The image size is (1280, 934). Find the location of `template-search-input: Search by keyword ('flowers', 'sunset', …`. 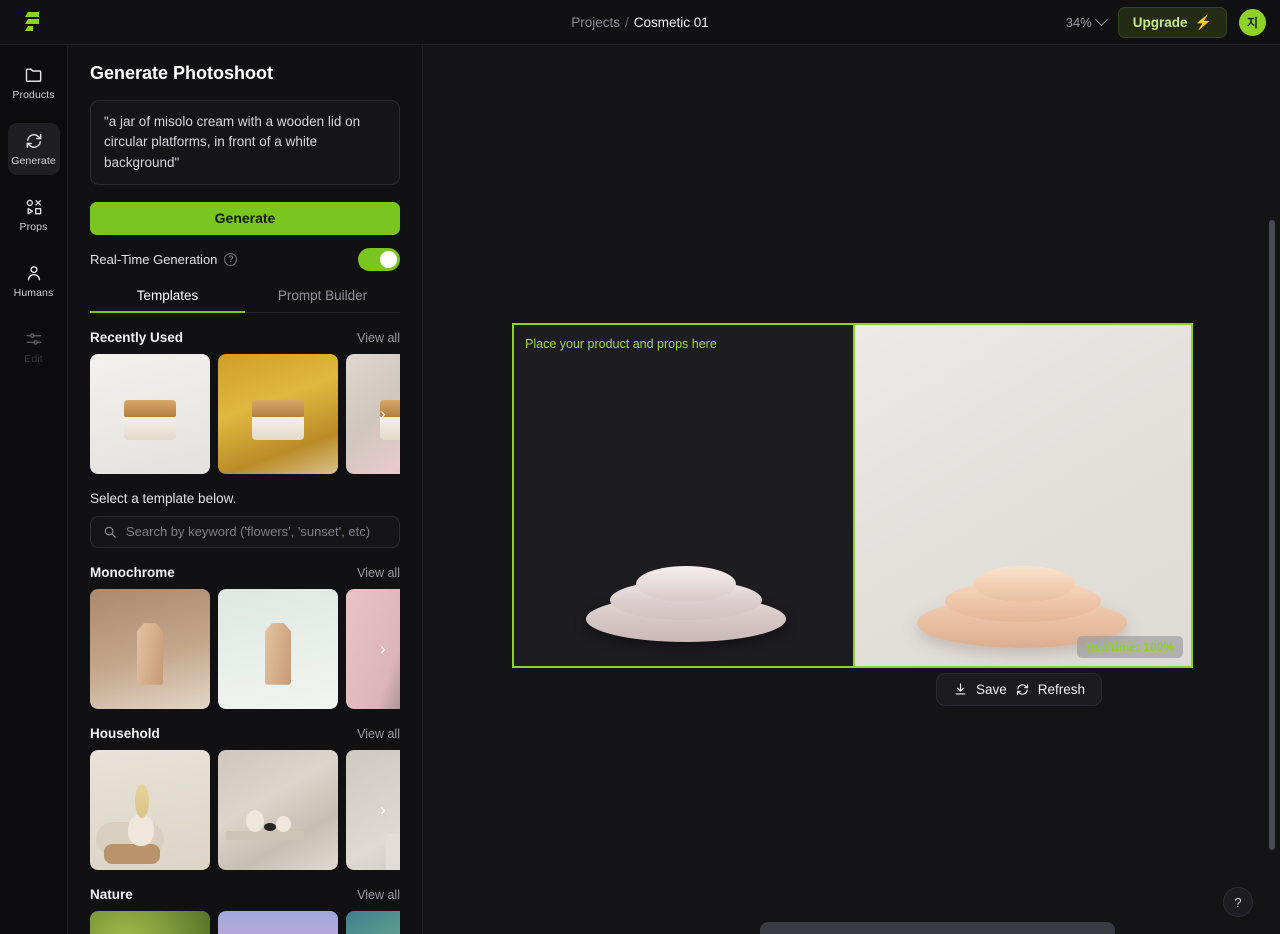

template-search-input: Search by keyword ('flowers', 'sunset', … is located at coordinates (245, 531).